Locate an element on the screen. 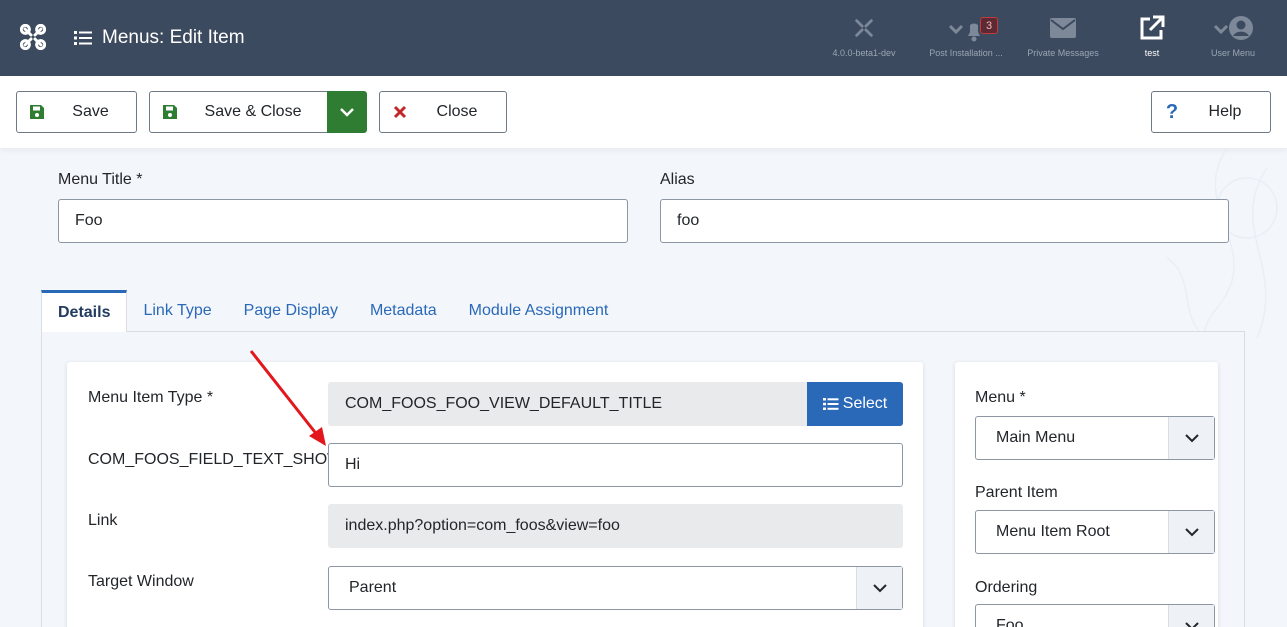  menu-select: Main Menu is located at coordinates (1095, 438).